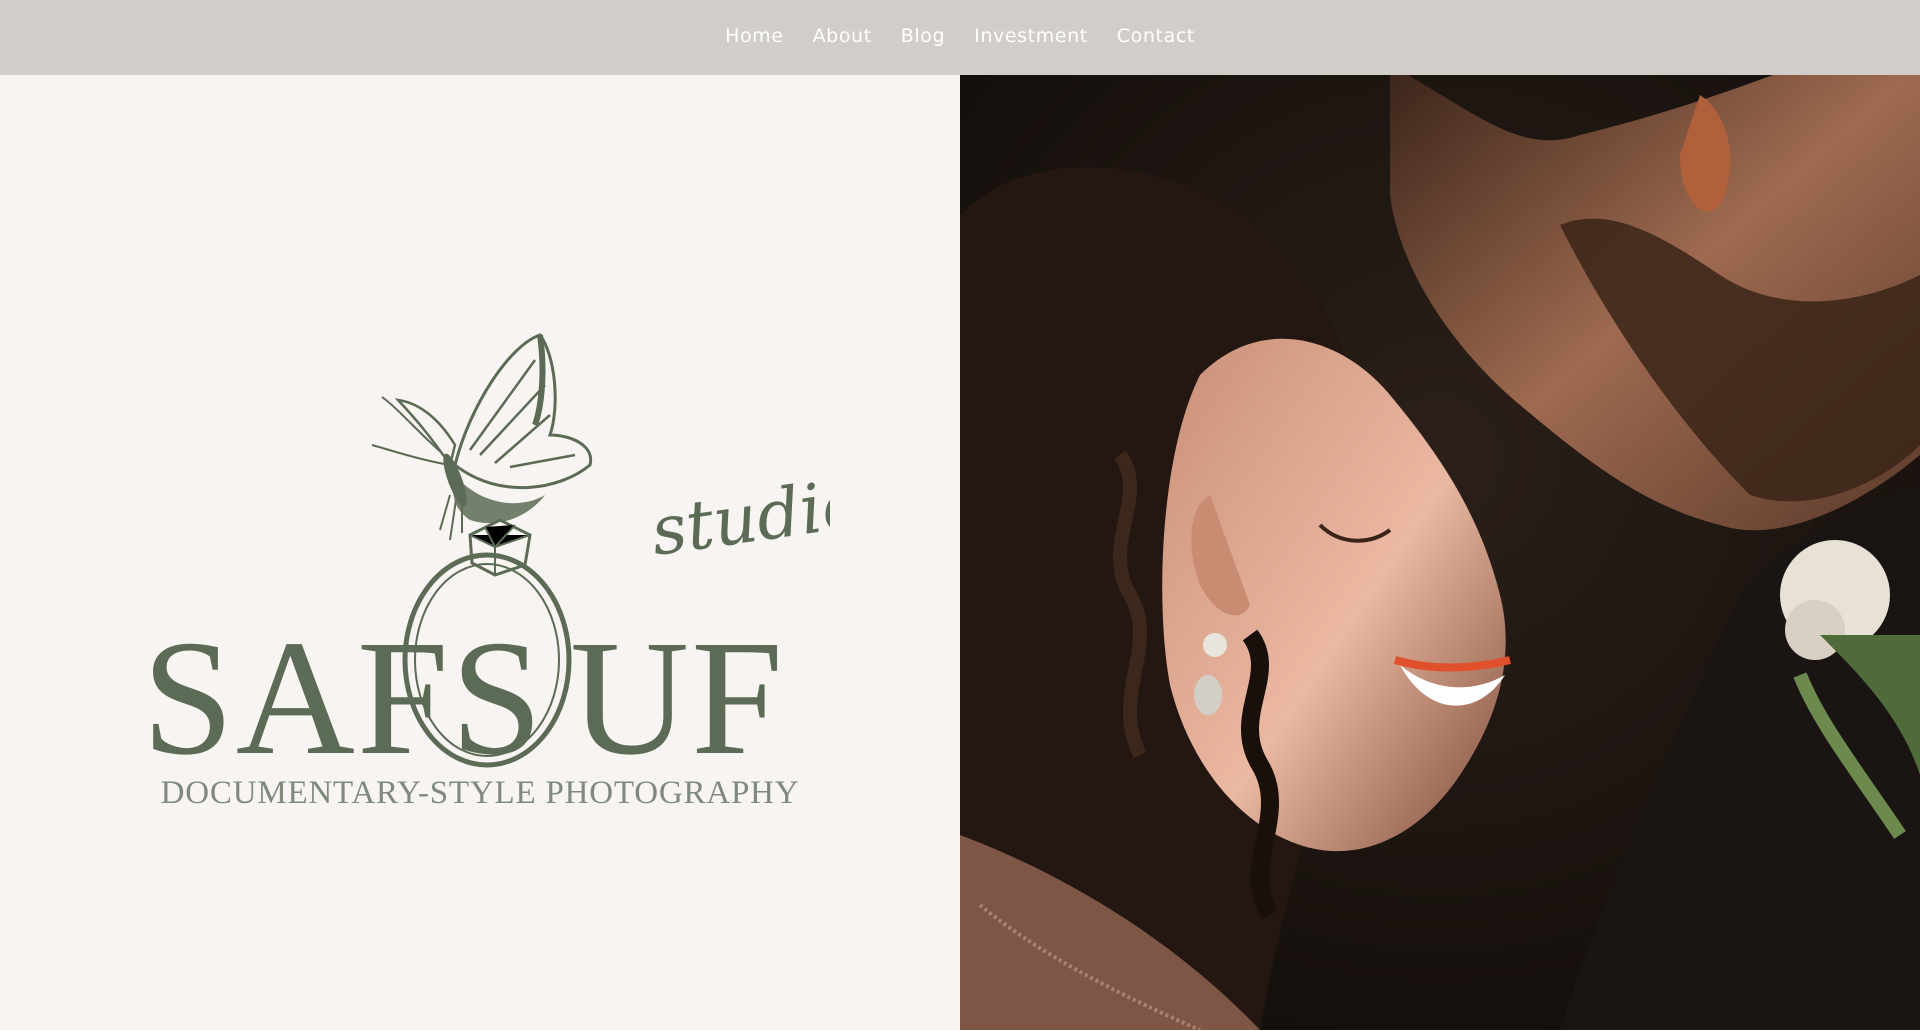 This screenshot has height=1031, width=1920. I want to click on nav-about-link: About, so click(842, 36).